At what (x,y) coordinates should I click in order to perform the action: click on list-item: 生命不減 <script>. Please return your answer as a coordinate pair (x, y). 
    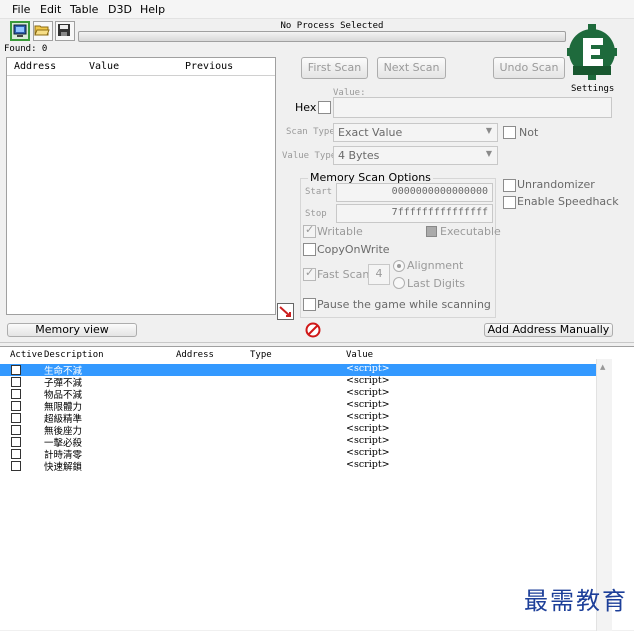
    Looking at the image, I should click on (298, 370).